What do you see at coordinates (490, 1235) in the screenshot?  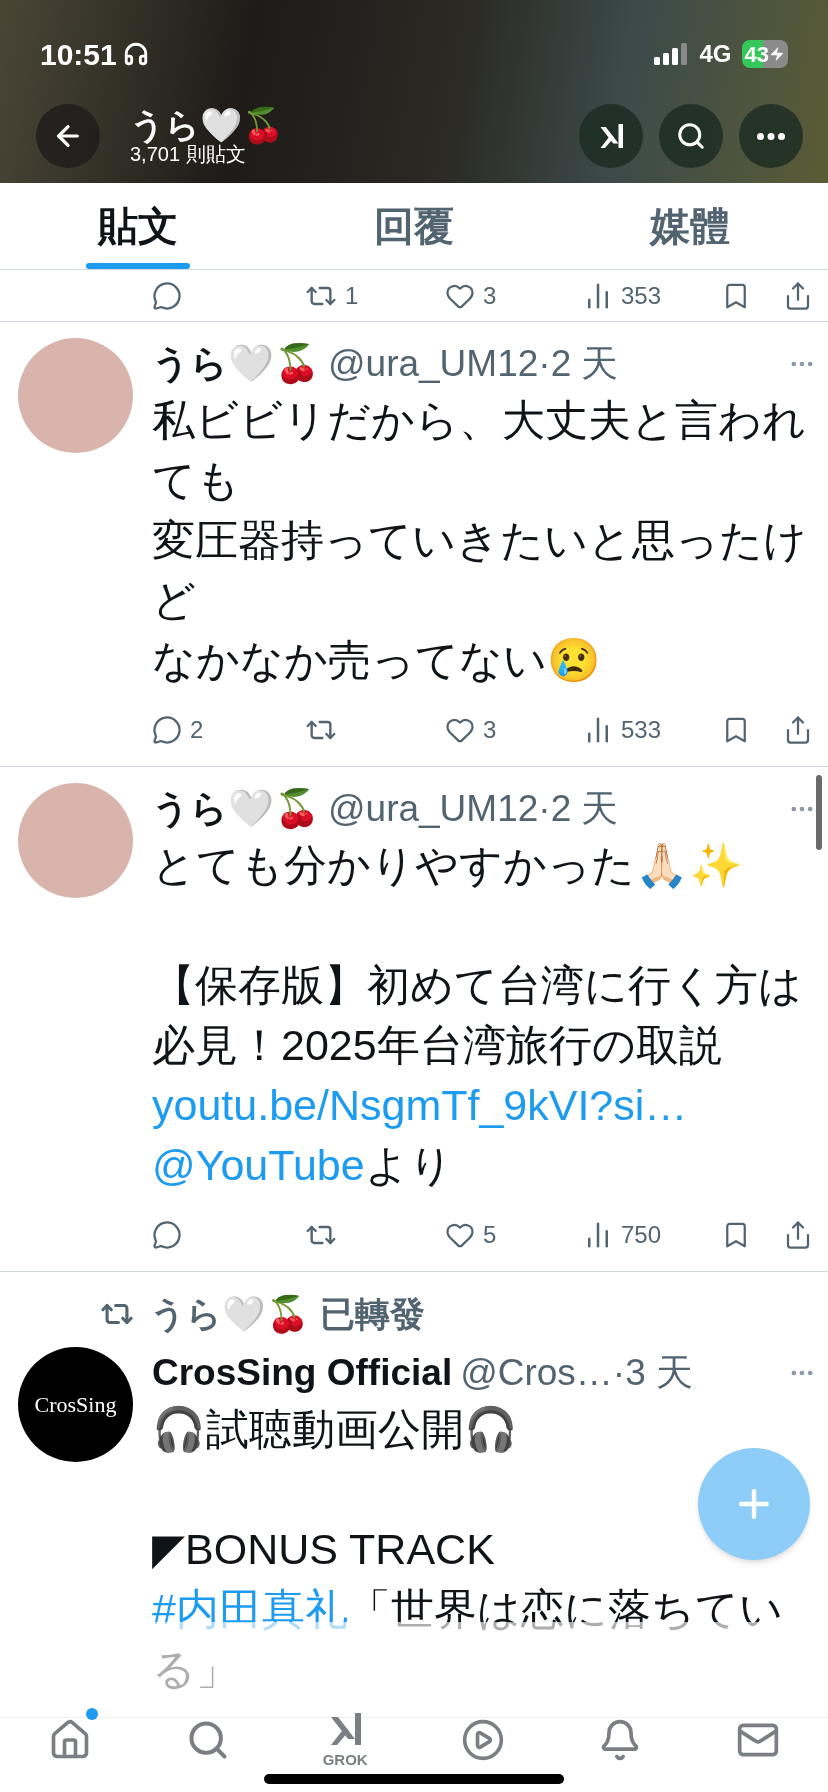 I see `like-count: 5` at bounding box center [490, 1235].